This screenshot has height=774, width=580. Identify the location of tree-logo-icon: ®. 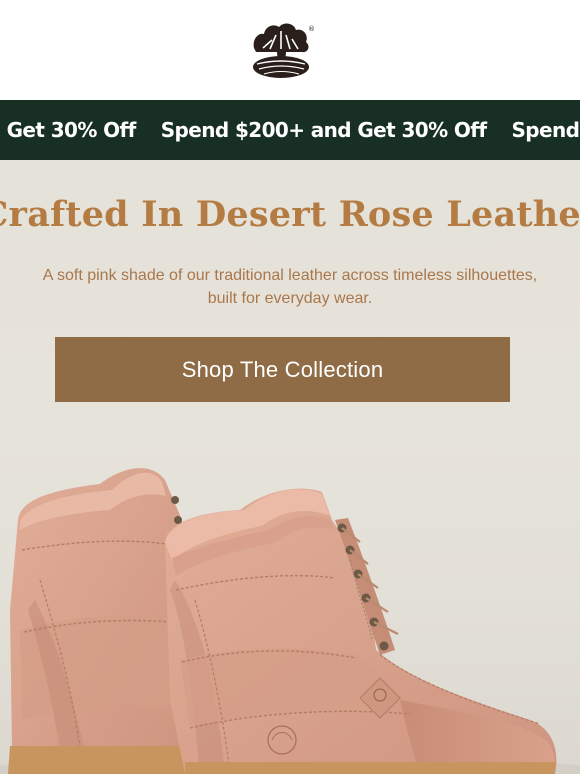
(282, 50).